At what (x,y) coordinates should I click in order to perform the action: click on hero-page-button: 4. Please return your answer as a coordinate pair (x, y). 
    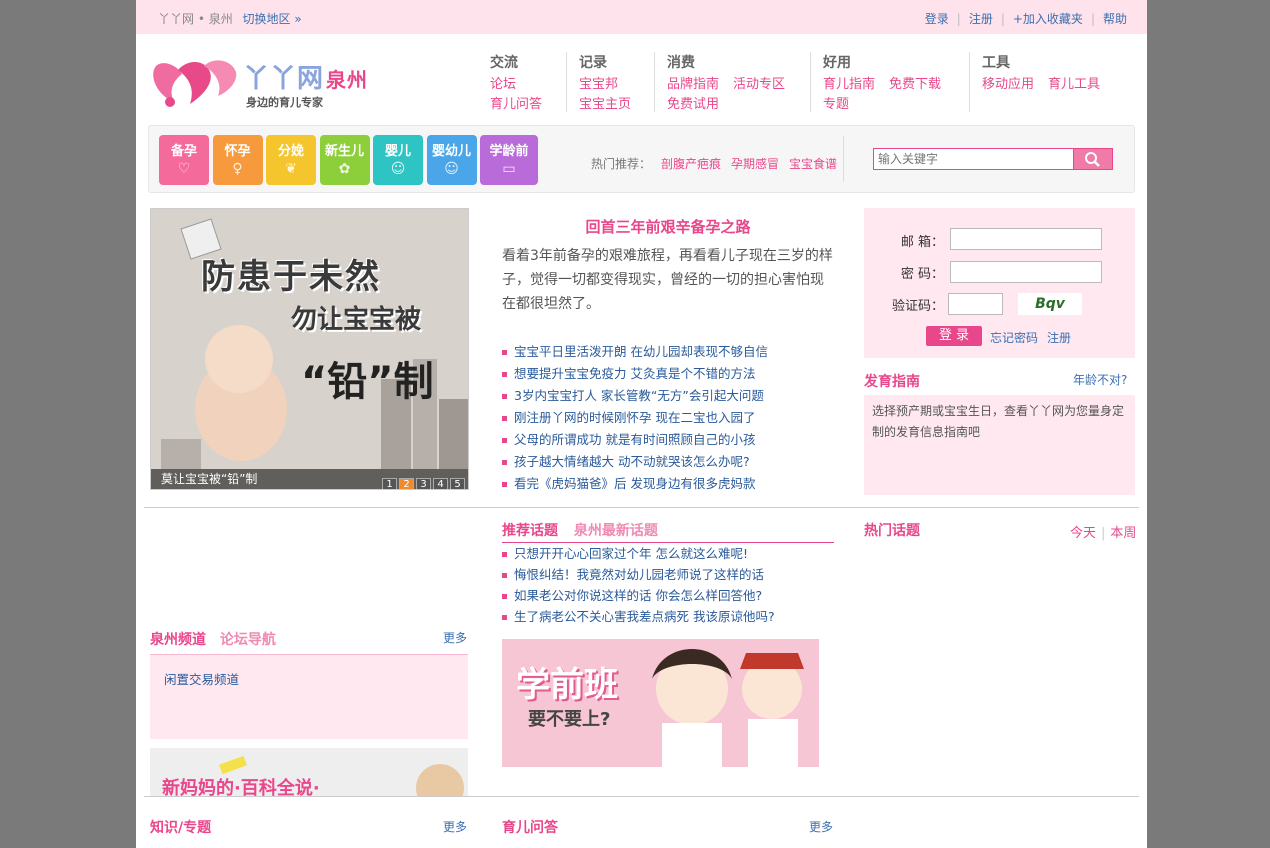
    Looking at the image, I should click on (440, 483).